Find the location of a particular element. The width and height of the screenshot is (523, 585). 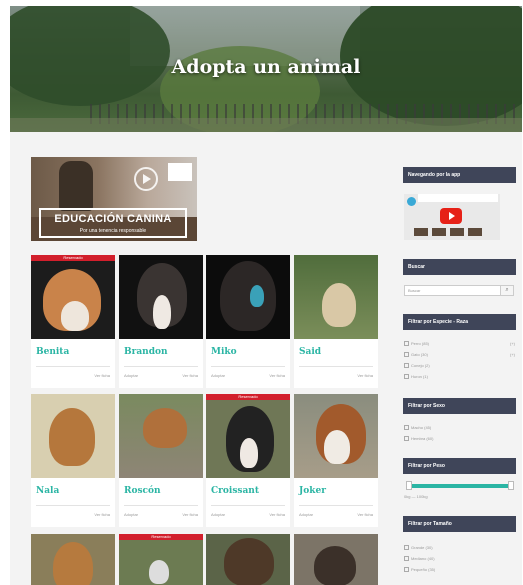

filter-option: Gato (30) (+) is located at coordinates (459, 355).